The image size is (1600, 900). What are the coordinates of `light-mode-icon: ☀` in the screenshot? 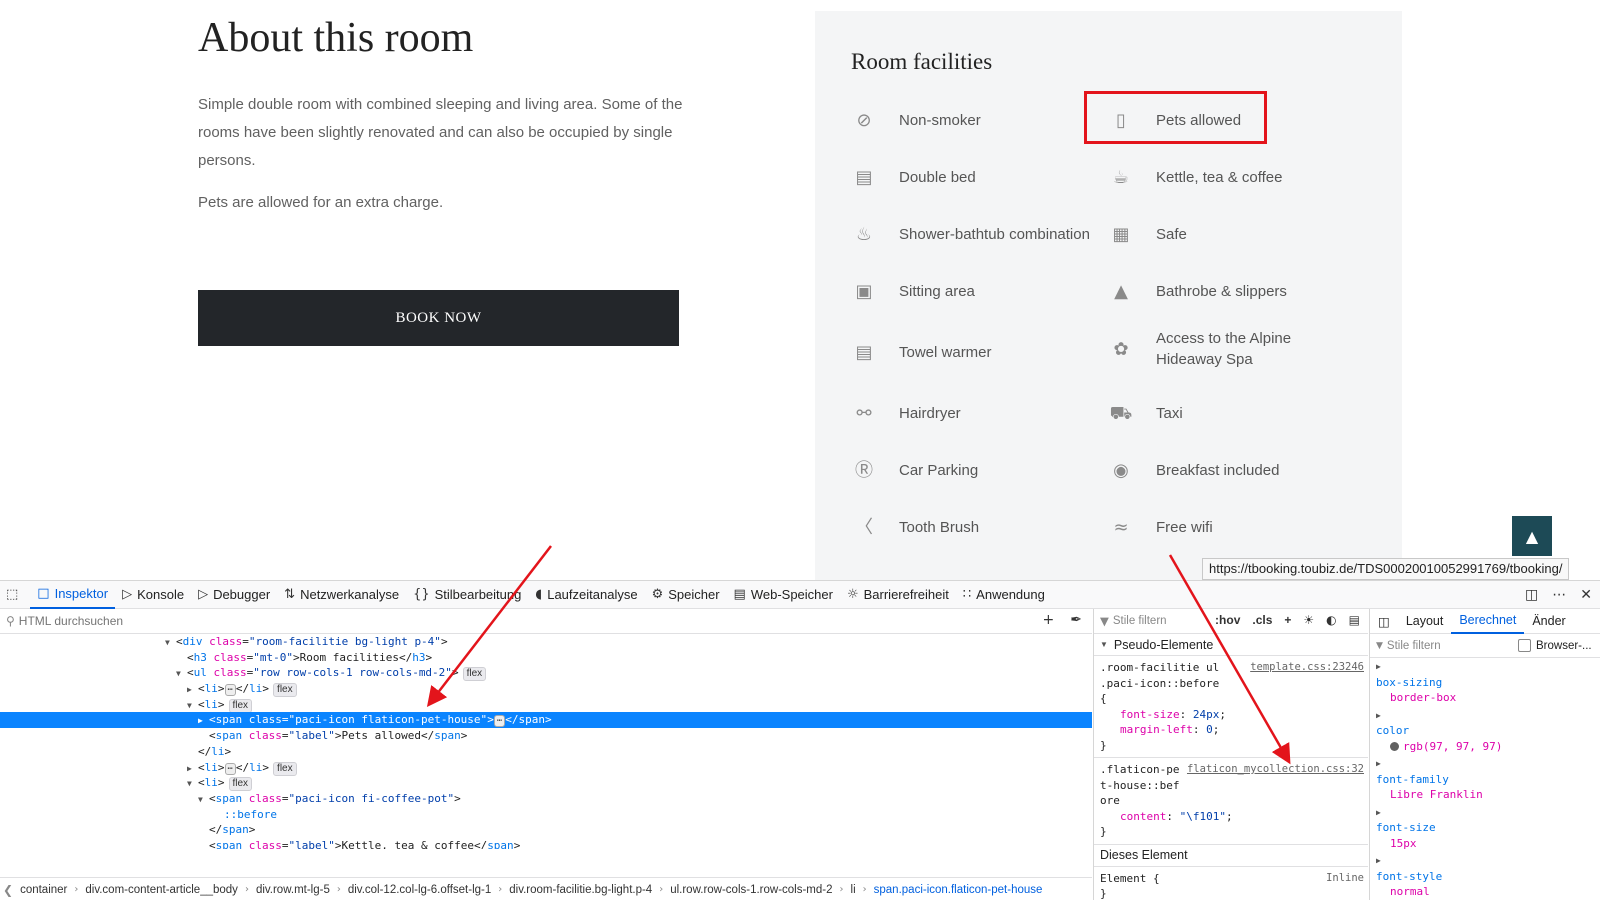 It's located at (1308, 620).